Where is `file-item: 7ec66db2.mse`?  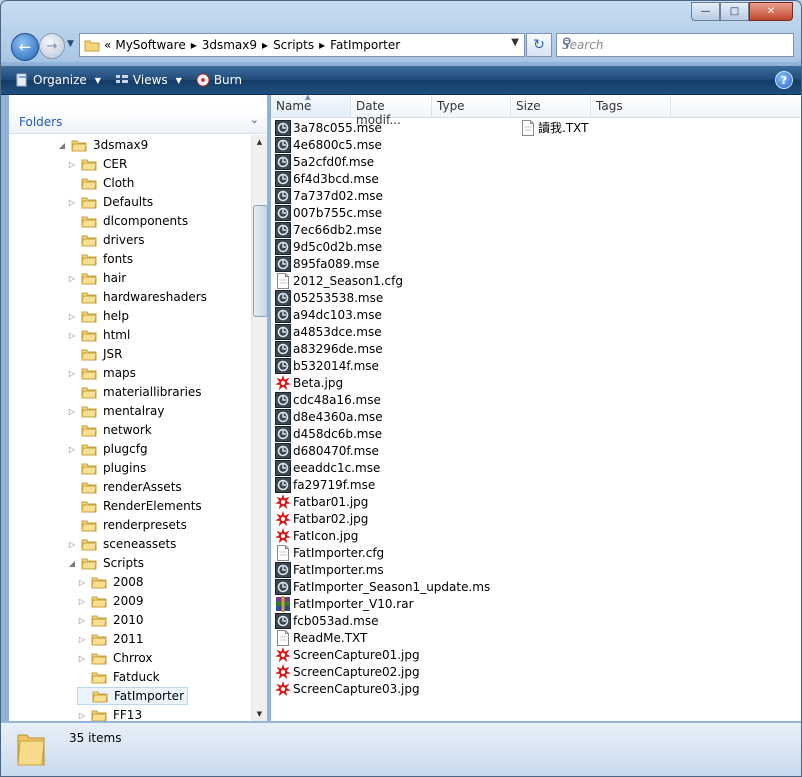 file-item: 7ec66db2.mse is located at coordinates (328, 229).